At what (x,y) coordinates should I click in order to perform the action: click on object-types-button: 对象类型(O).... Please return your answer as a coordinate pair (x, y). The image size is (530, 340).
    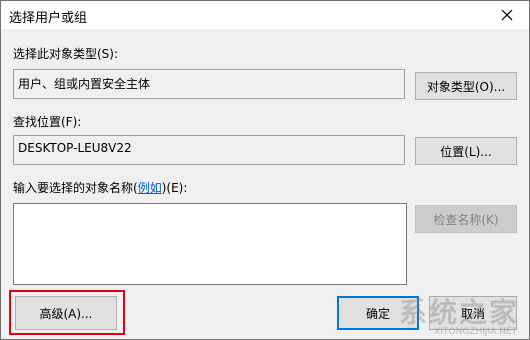
    Looking at the image, I should click on (466, 86).